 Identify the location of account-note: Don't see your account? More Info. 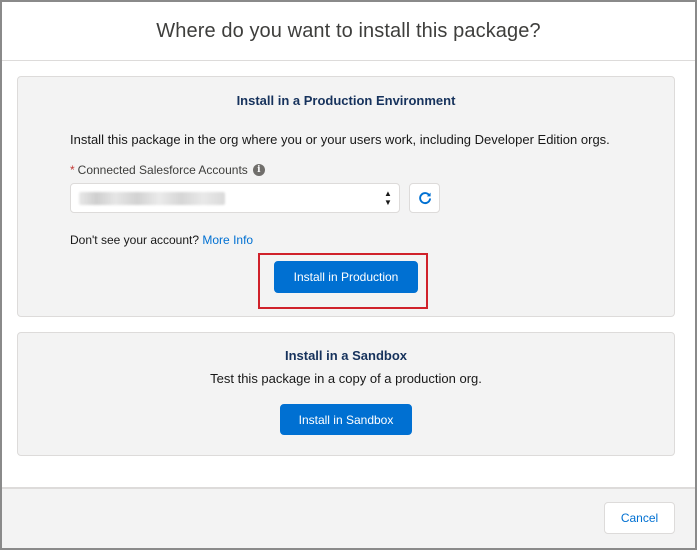
(161, 240).